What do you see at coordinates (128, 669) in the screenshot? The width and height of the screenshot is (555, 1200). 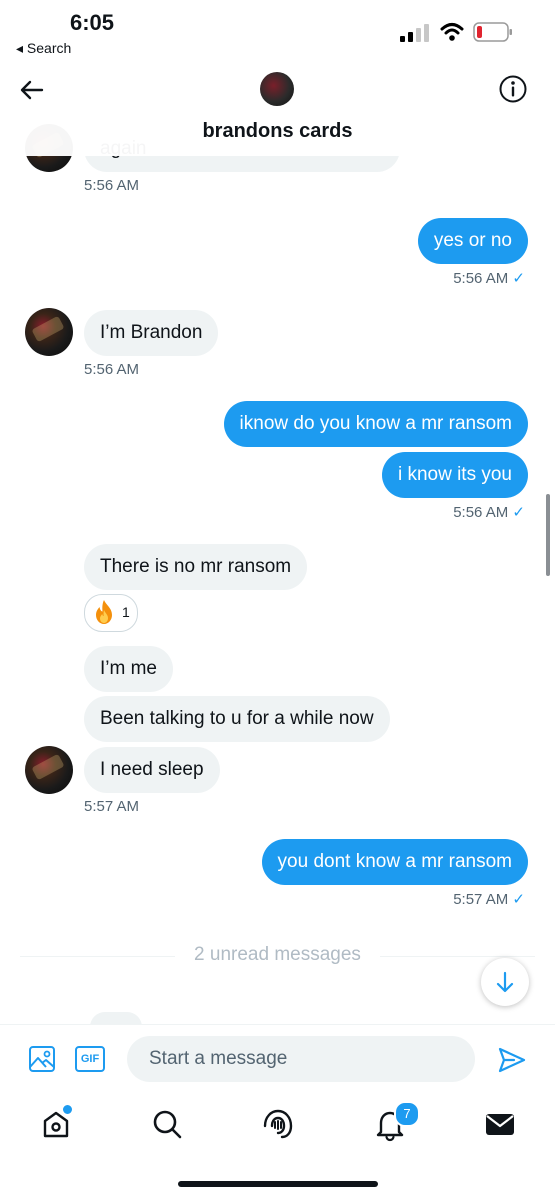 I see `message-bubble-incoming: I’m me` at bounding box center [128, 669].